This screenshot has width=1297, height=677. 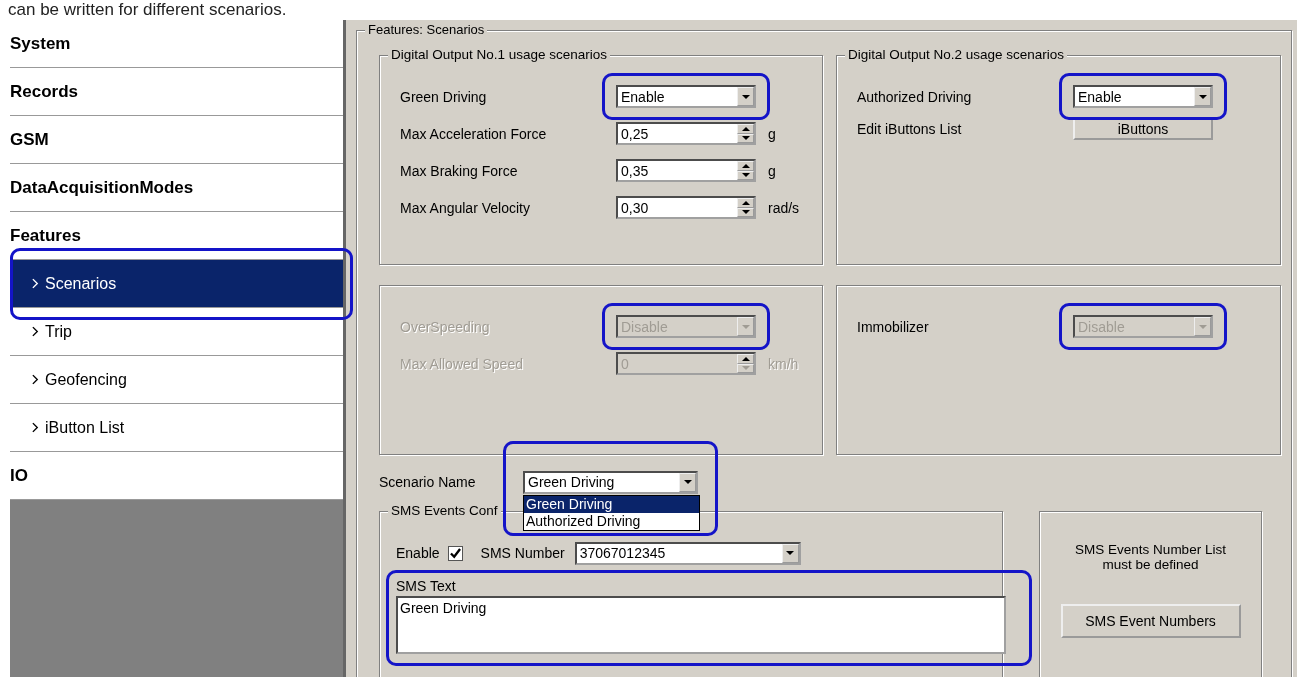 I want to click on sidebar-item: Trip, so click(x=176, y=332).